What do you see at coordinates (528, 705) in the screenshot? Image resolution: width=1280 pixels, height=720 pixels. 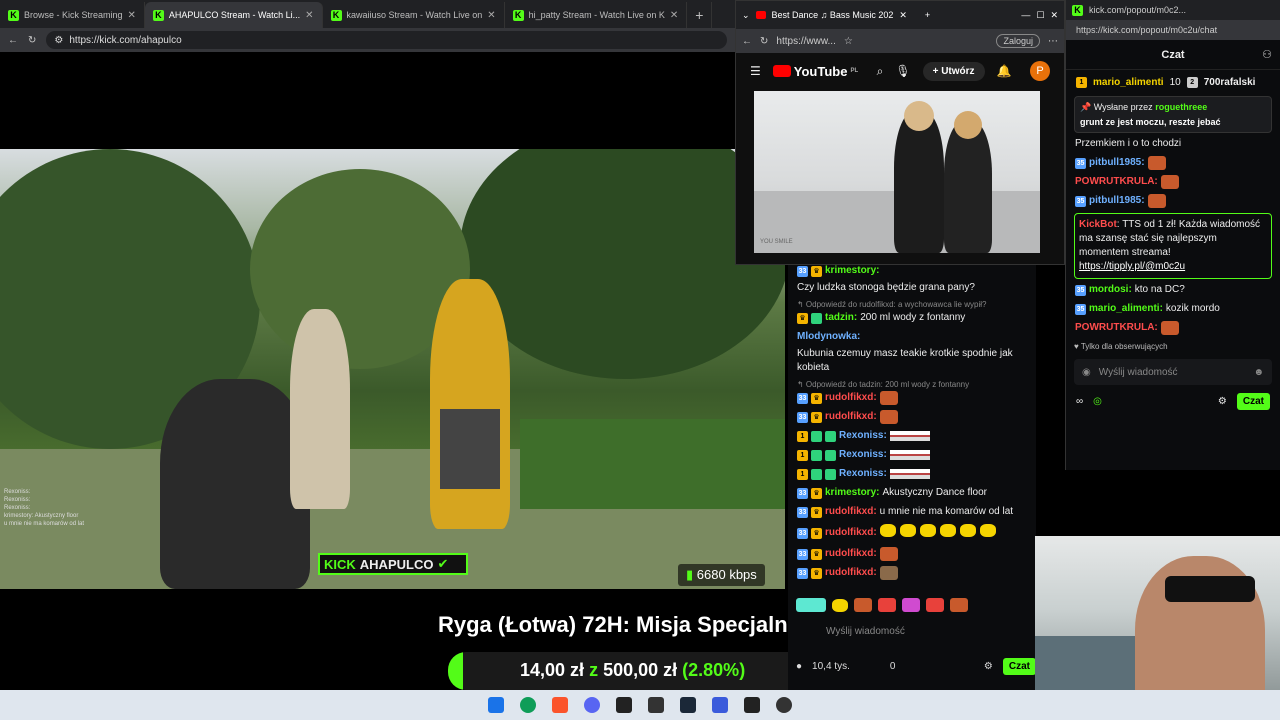 I see `edge-icon` at bounding box center [528, 705].